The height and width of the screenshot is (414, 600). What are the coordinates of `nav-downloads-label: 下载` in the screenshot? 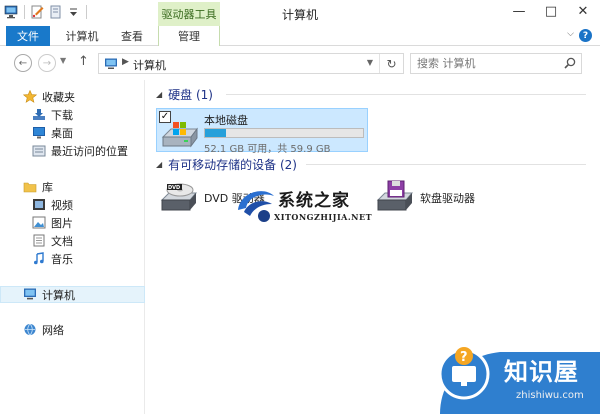 It's located at (62, 115).